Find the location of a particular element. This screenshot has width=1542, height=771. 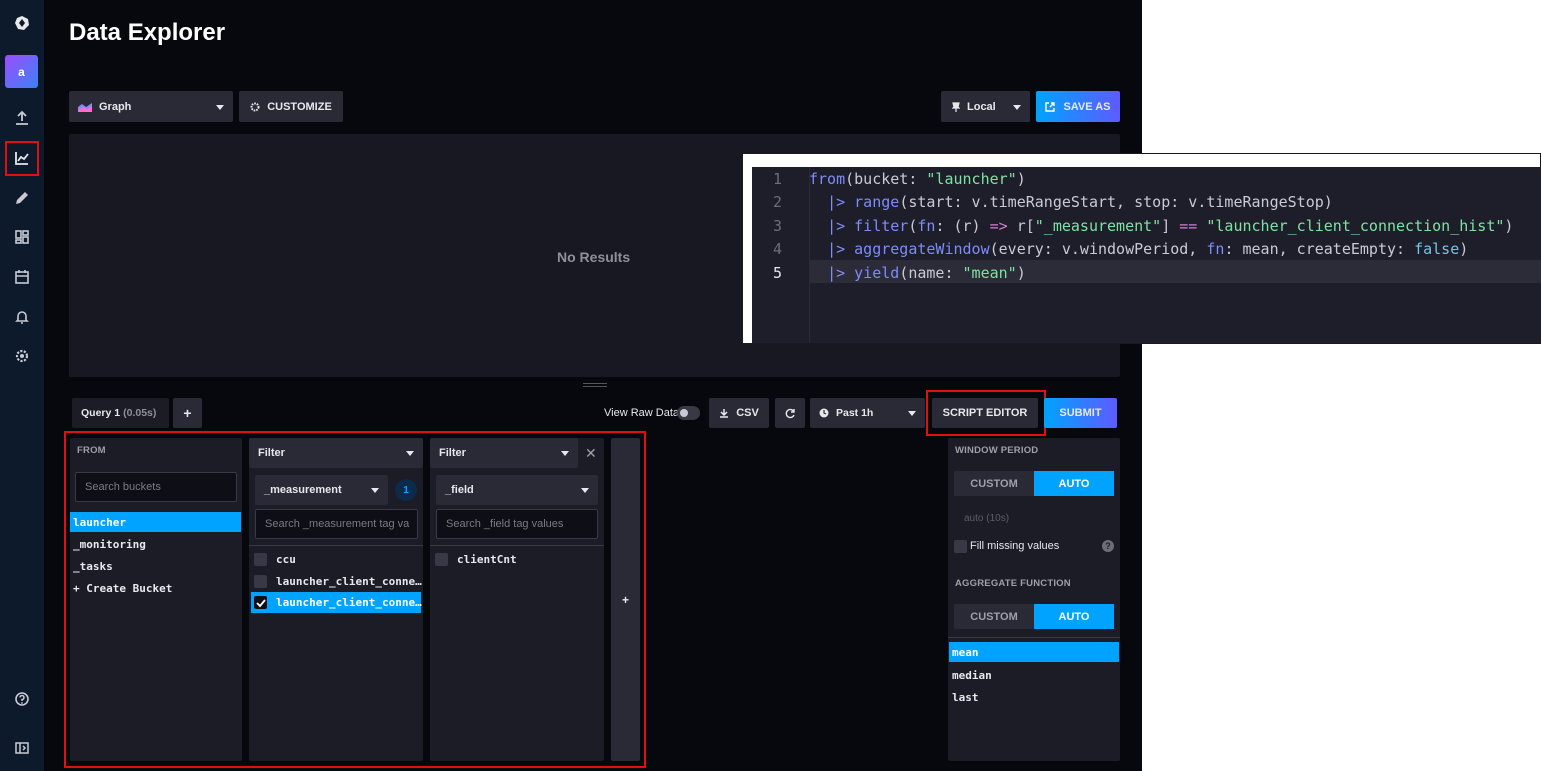

function-label: mean is located at coordinates (965, 652).